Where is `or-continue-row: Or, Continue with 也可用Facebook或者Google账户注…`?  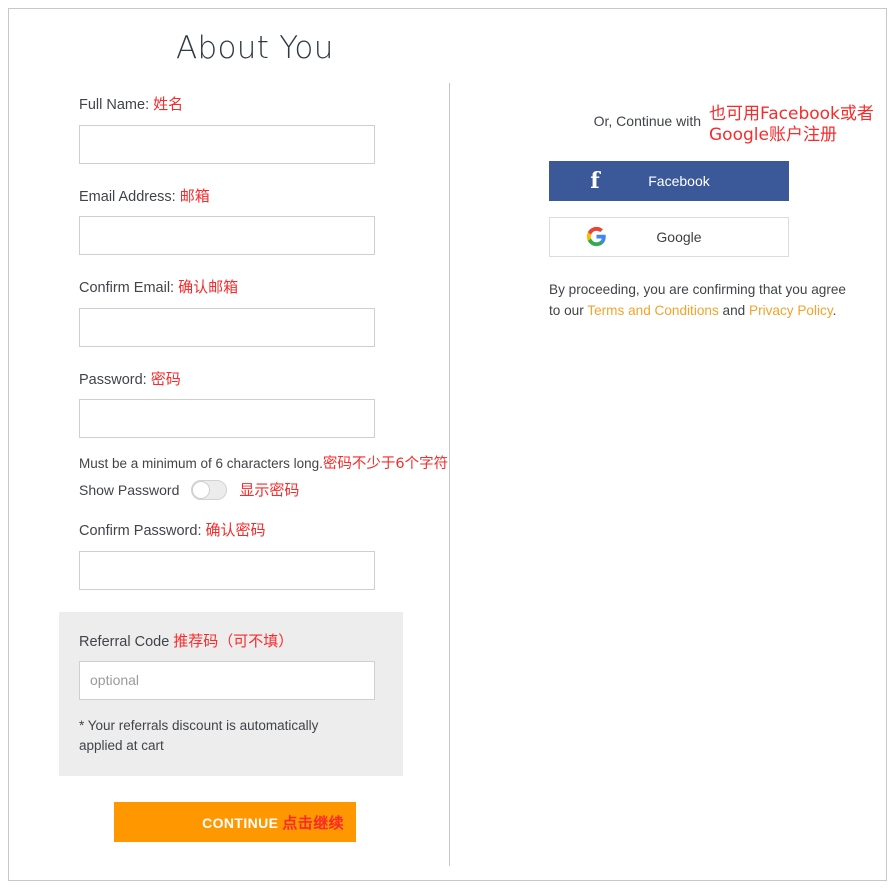 or-continue-row: Or, Continue with 也可用Facebook或者Google账户注… is located at coordinates (714, 125).